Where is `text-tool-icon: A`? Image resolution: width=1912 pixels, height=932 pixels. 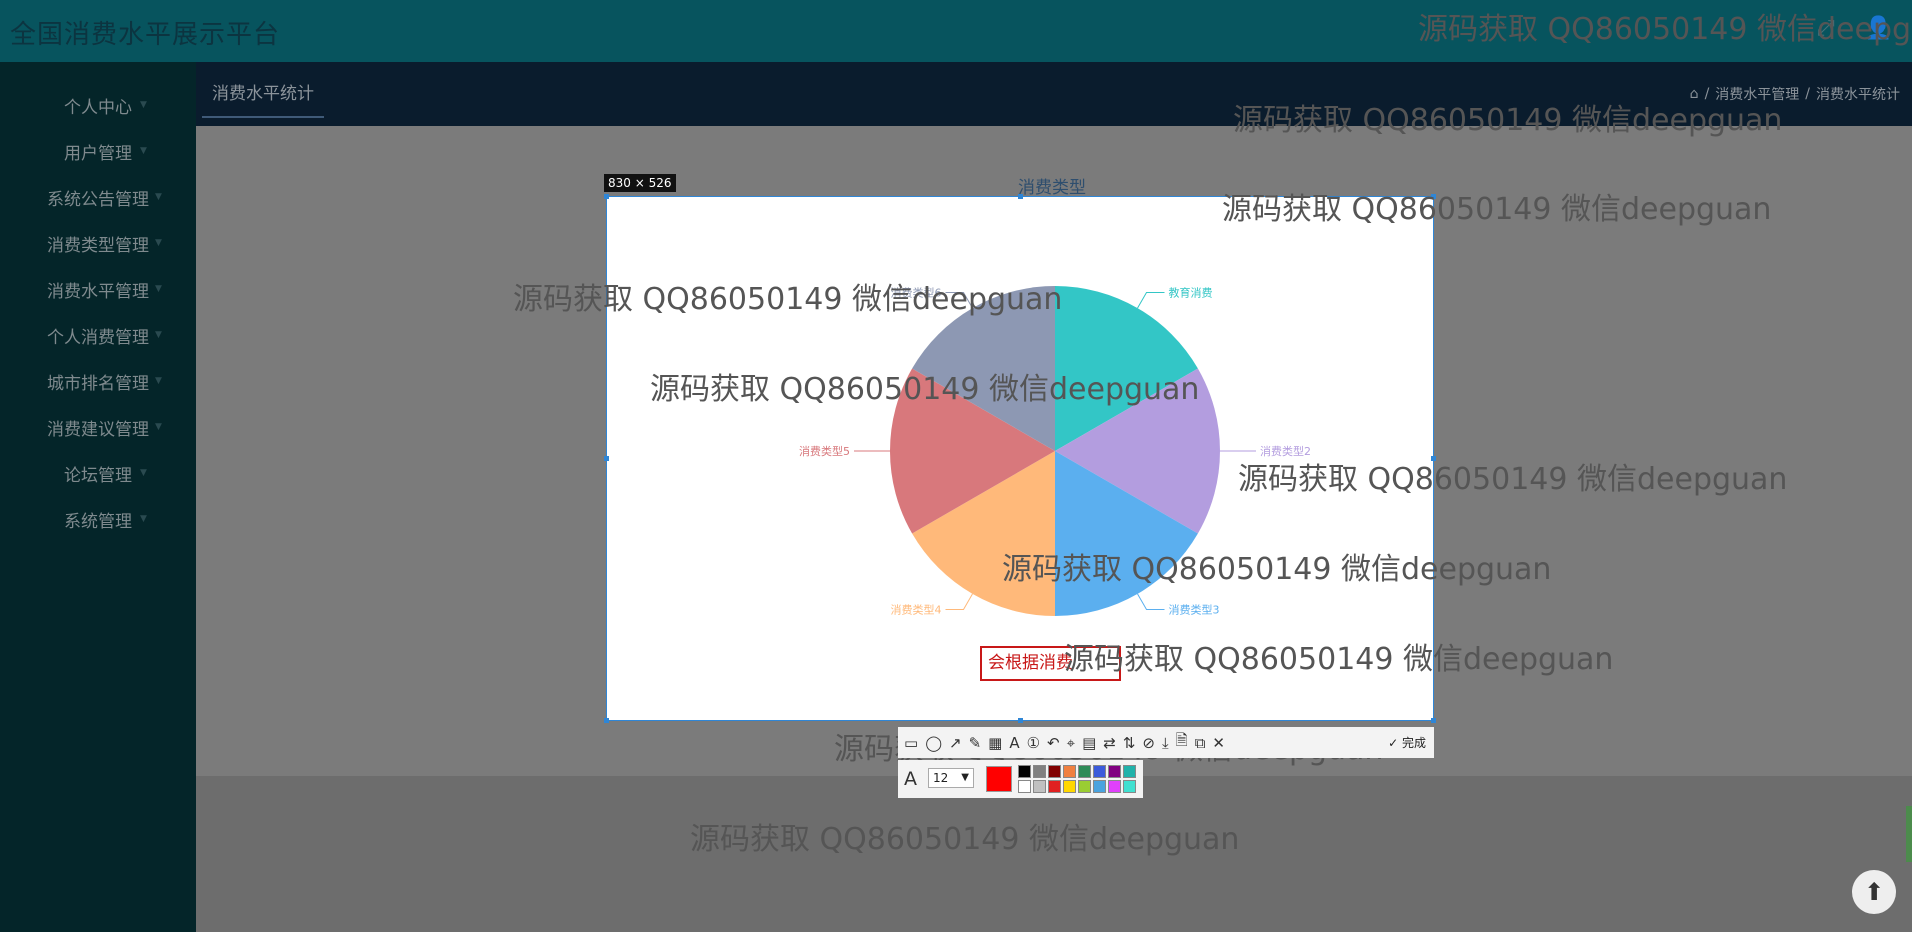 text-tool-icon: A is located at coordinates (1014, 743).